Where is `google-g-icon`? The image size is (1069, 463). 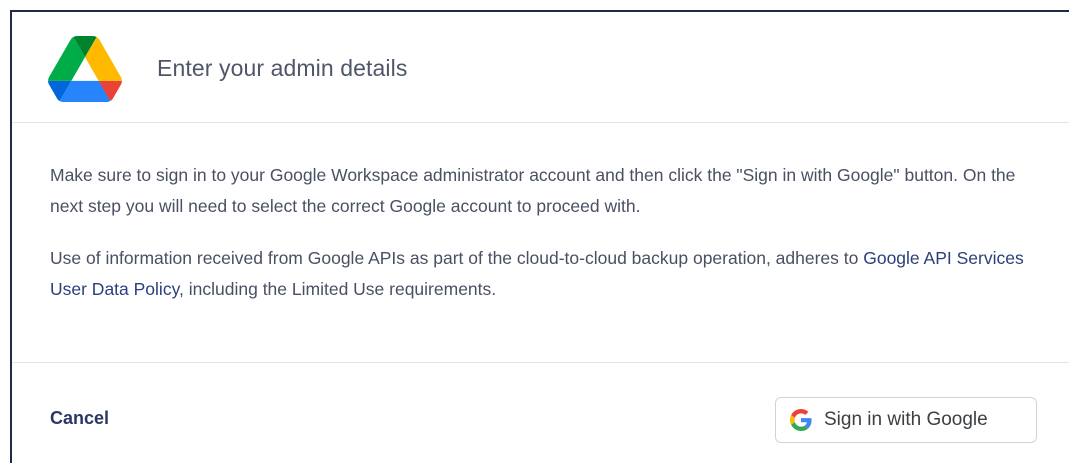
google-g-icon is located at coordinates (801, 420).